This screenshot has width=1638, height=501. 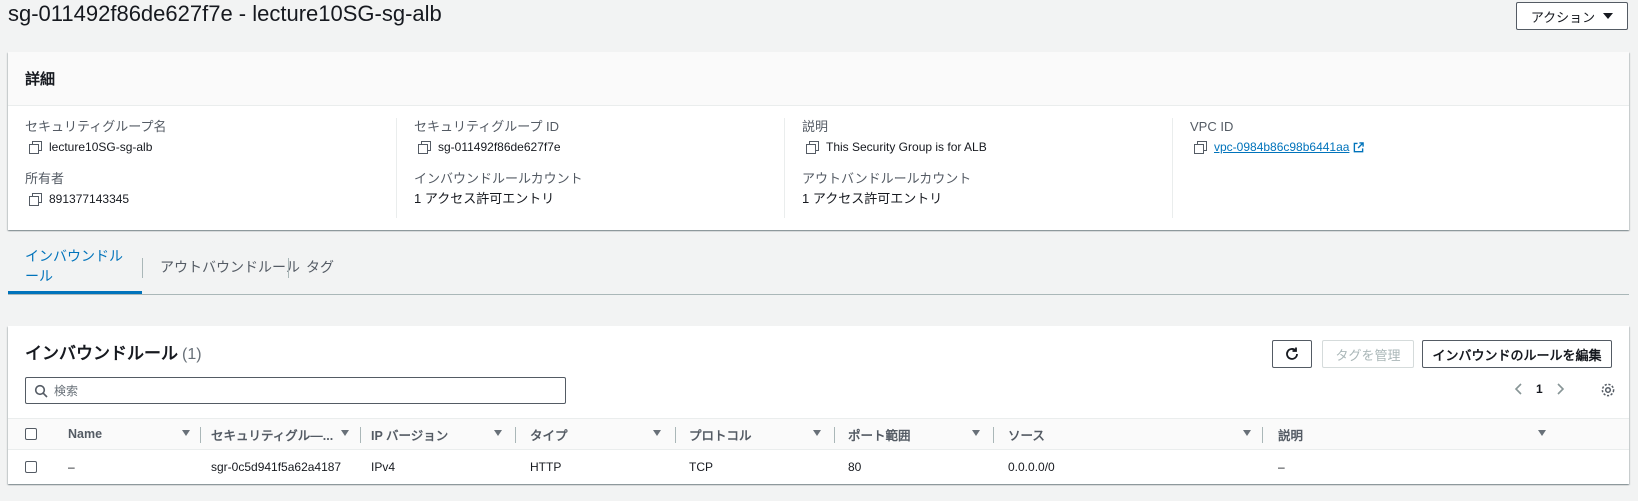 I want to click on rules-count: (1), so click(x=192, y=354).